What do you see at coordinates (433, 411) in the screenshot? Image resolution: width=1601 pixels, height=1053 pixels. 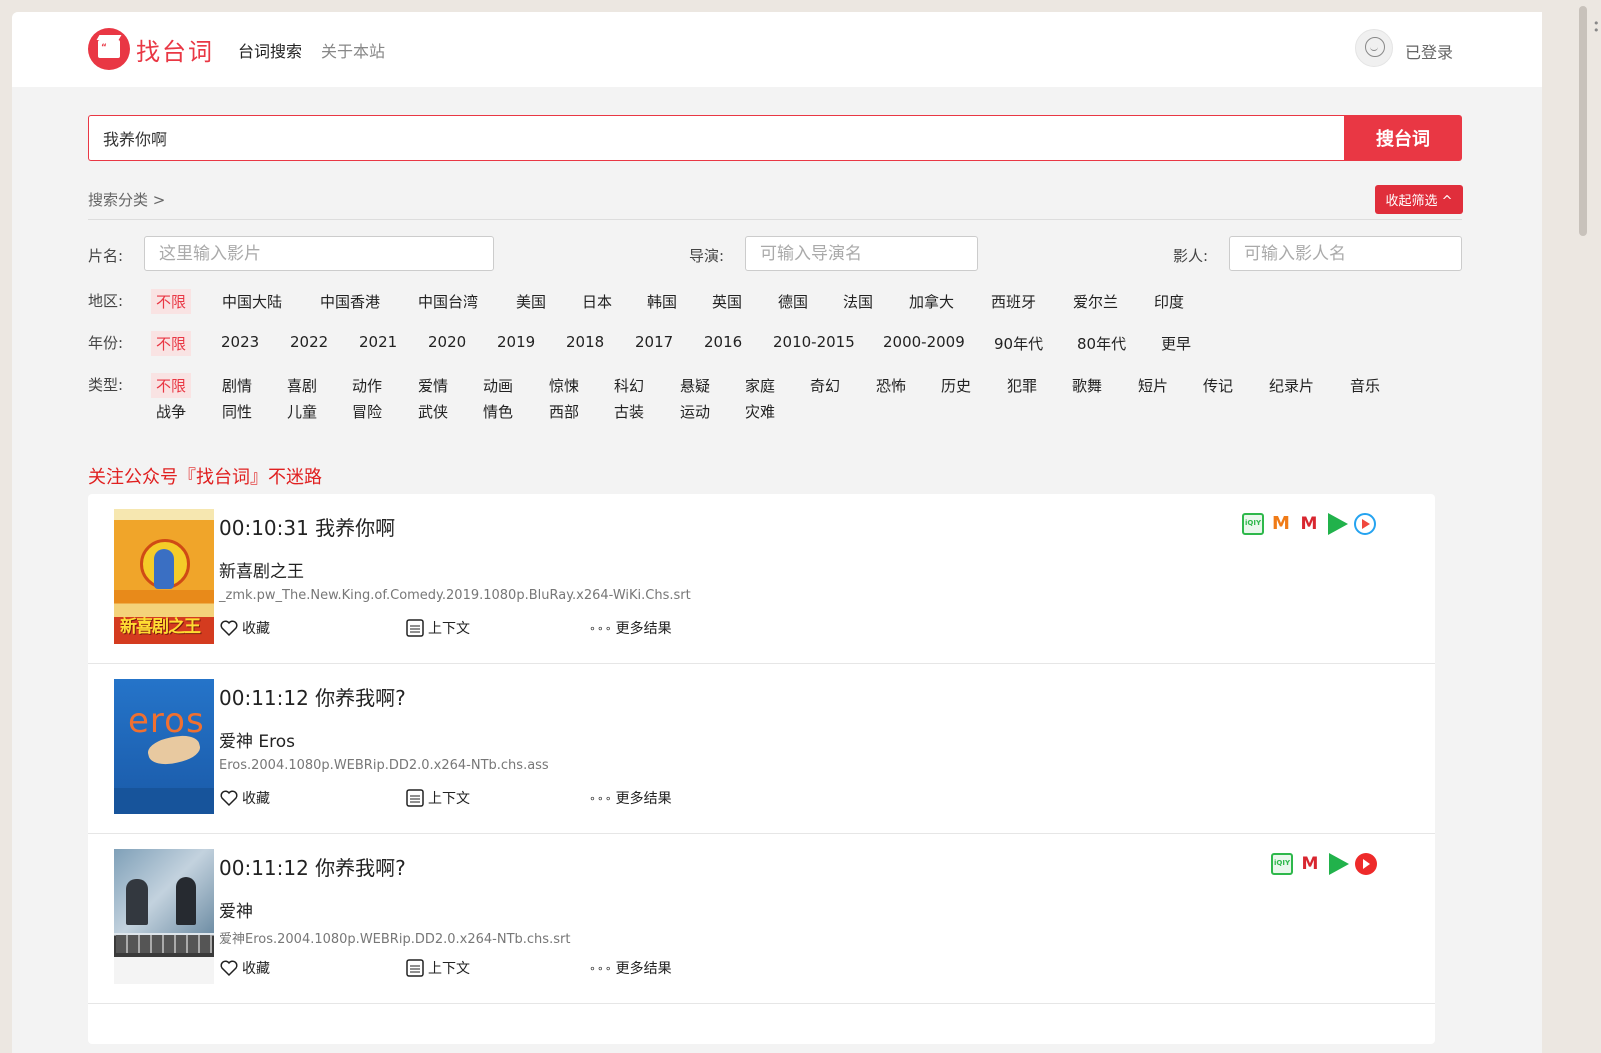 I see `genre-option: 武侠` at bounding box center [433, 411].